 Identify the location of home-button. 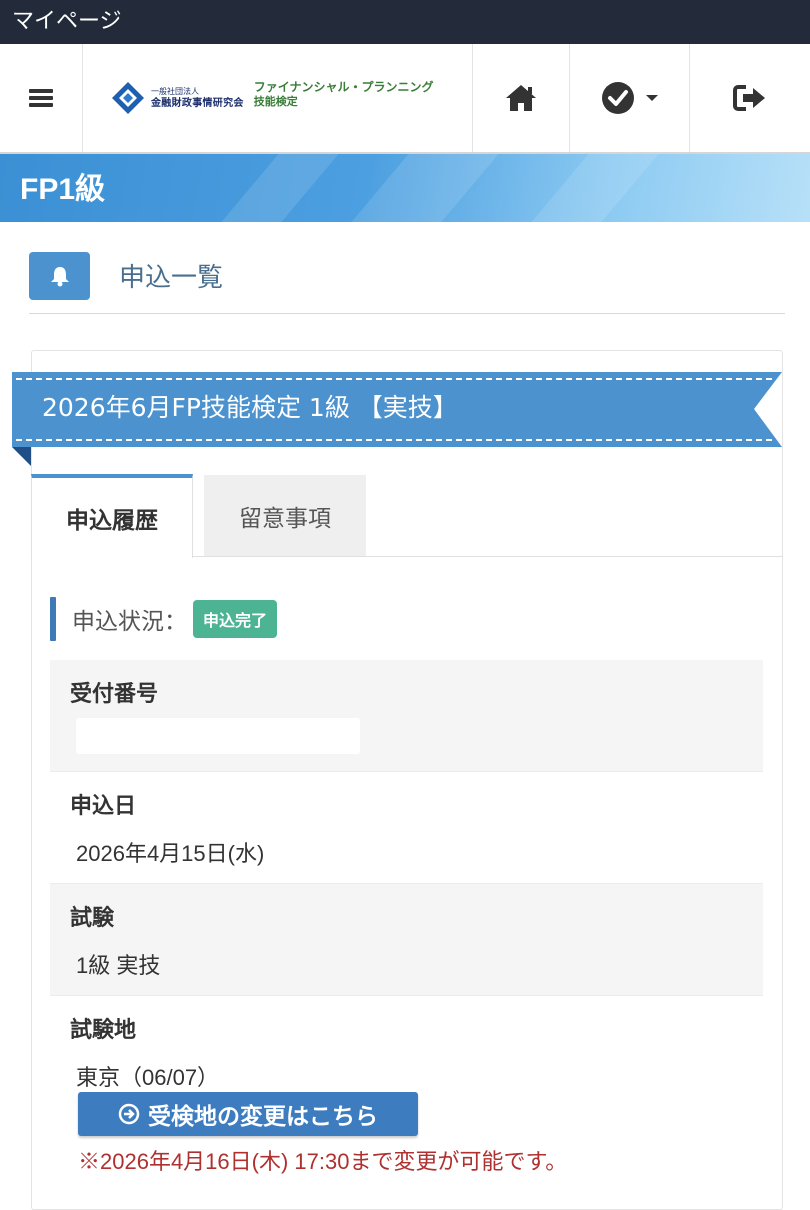
(521, 98).